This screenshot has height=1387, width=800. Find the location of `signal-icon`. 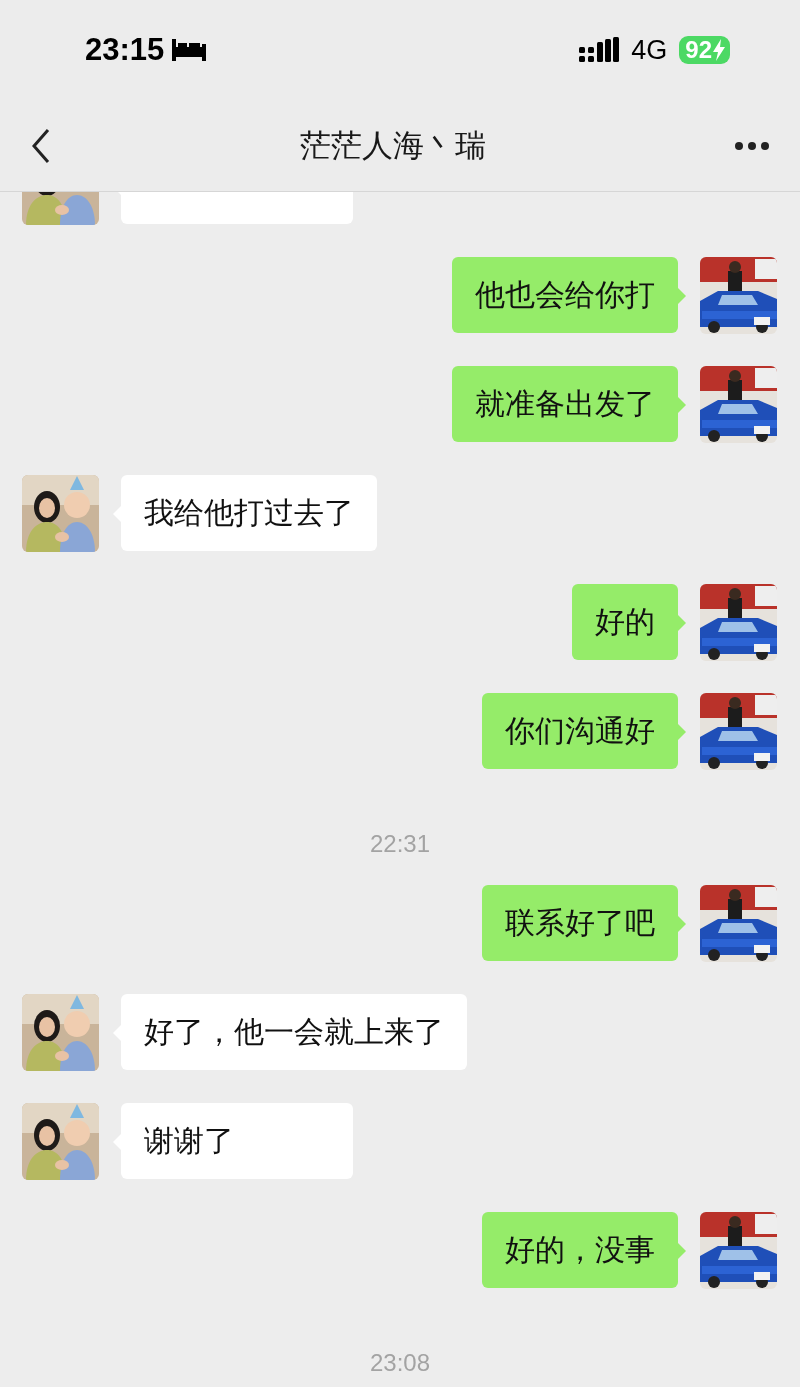

signal-icon is located at coordinates (599, 50).